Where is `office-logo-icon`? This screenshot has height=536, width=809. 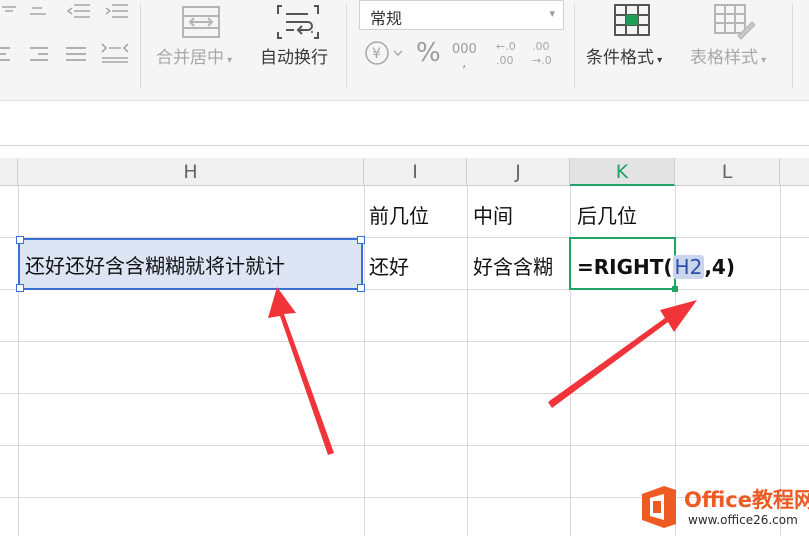 office-logo-icon is located at coordinates (659, 509).